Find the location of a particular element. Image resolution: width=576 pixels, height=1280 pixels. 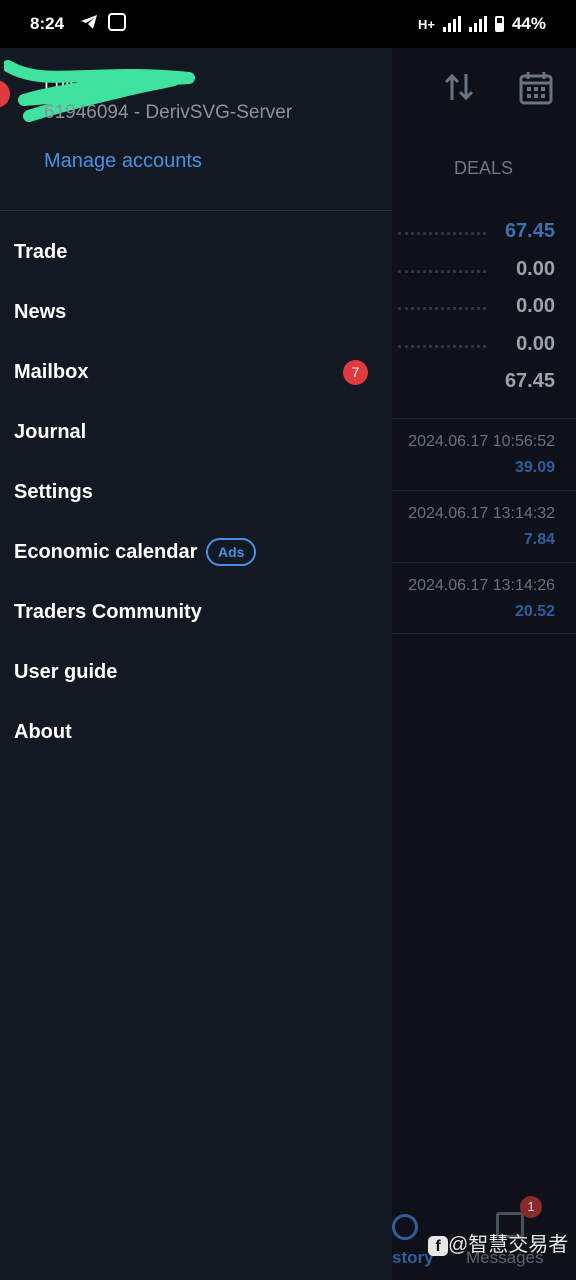

menu-item-news: News is located at coordinates (196, 313).